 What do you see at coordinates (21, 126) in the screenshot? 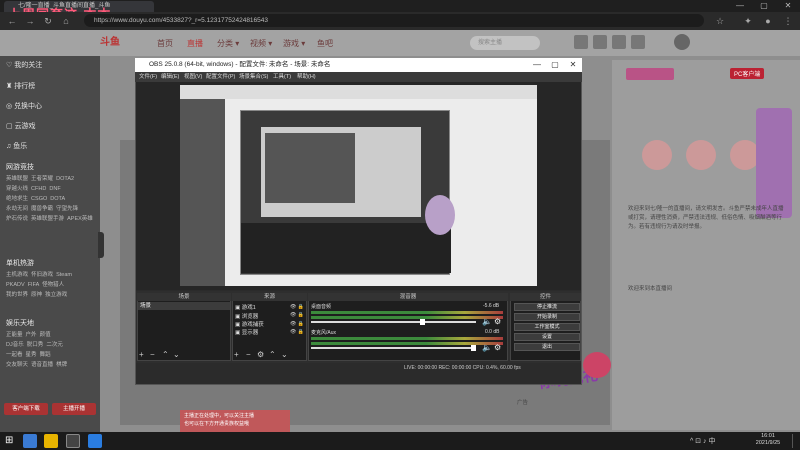
I see `sidebar-cloud-game: ▢ 云游戏` at bounding box center [21, 126].